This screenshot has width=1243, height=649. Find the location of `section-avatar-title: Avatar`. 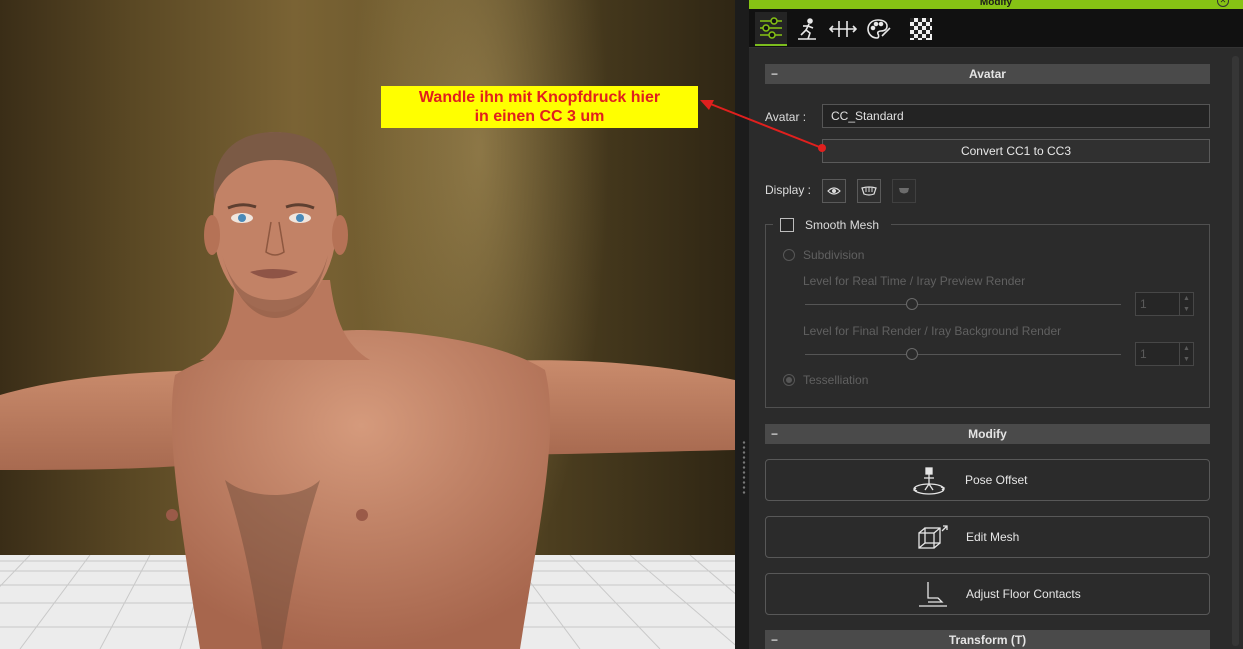

section-avatar-title: Avatar is located at coordinates (987, 74).